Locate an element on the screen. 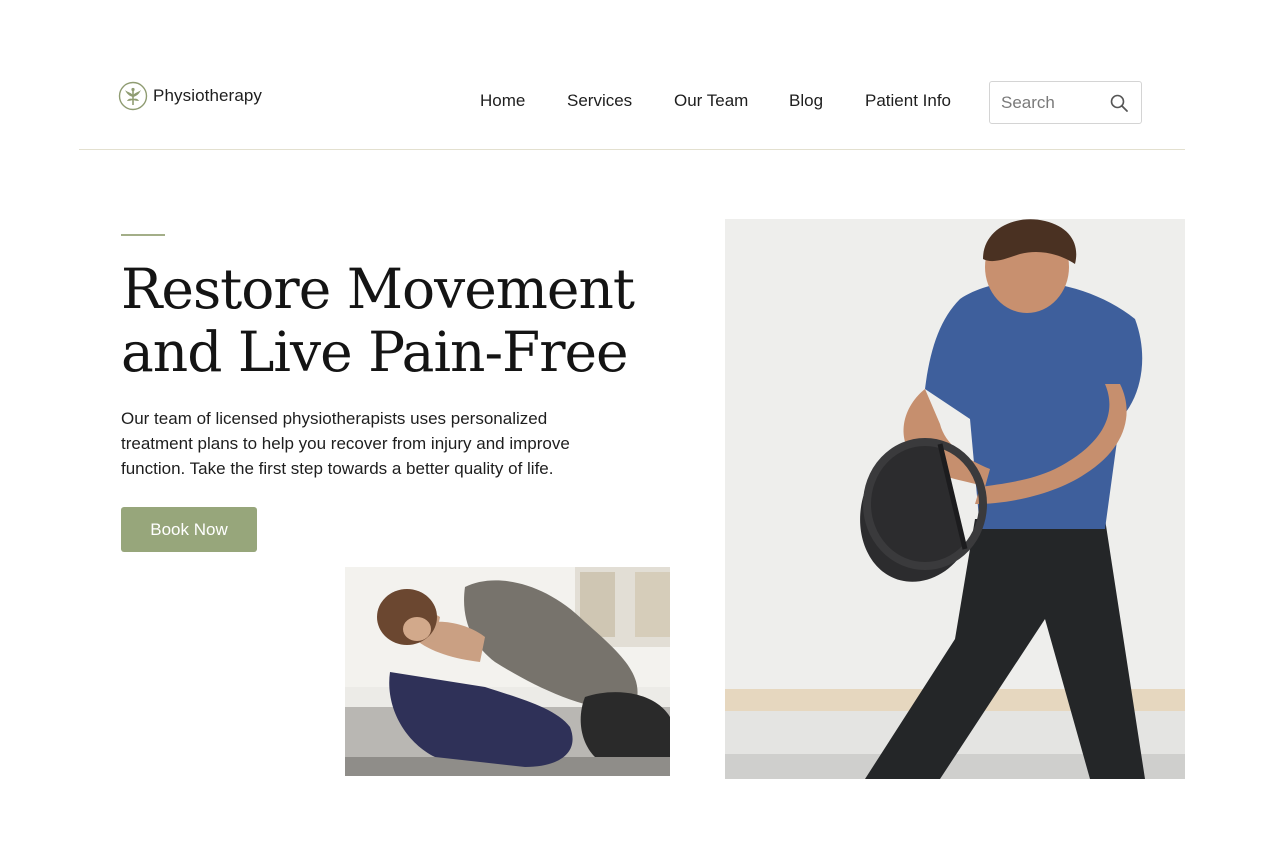 The height and width of the screenshot is (848, 1264). search-box is located at coordinates (1065, 102).